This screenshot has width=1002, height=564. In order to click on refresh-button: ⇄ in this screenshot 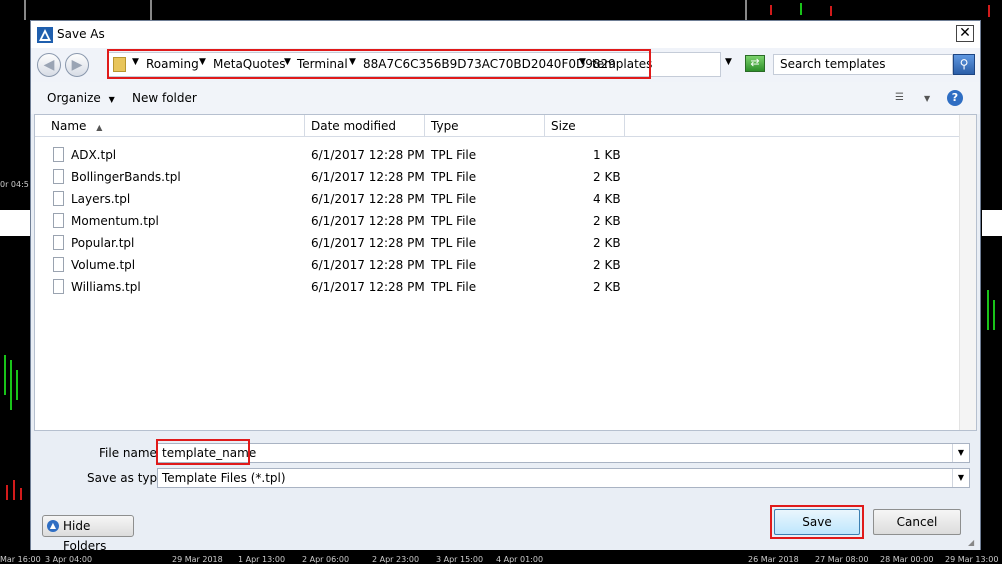, I will do `click(755, 63)`.